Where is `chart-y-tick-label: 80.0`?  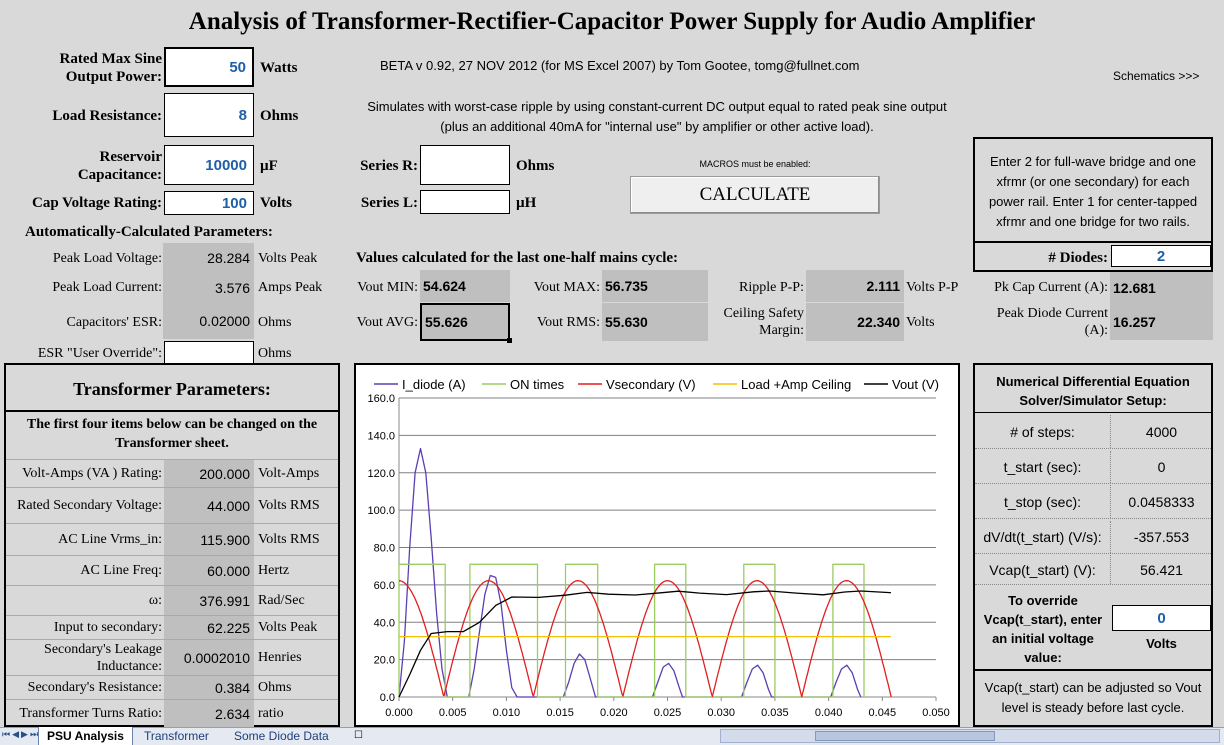
chart-y-tick-label: 80.0 is located at coordinates (384, 549).